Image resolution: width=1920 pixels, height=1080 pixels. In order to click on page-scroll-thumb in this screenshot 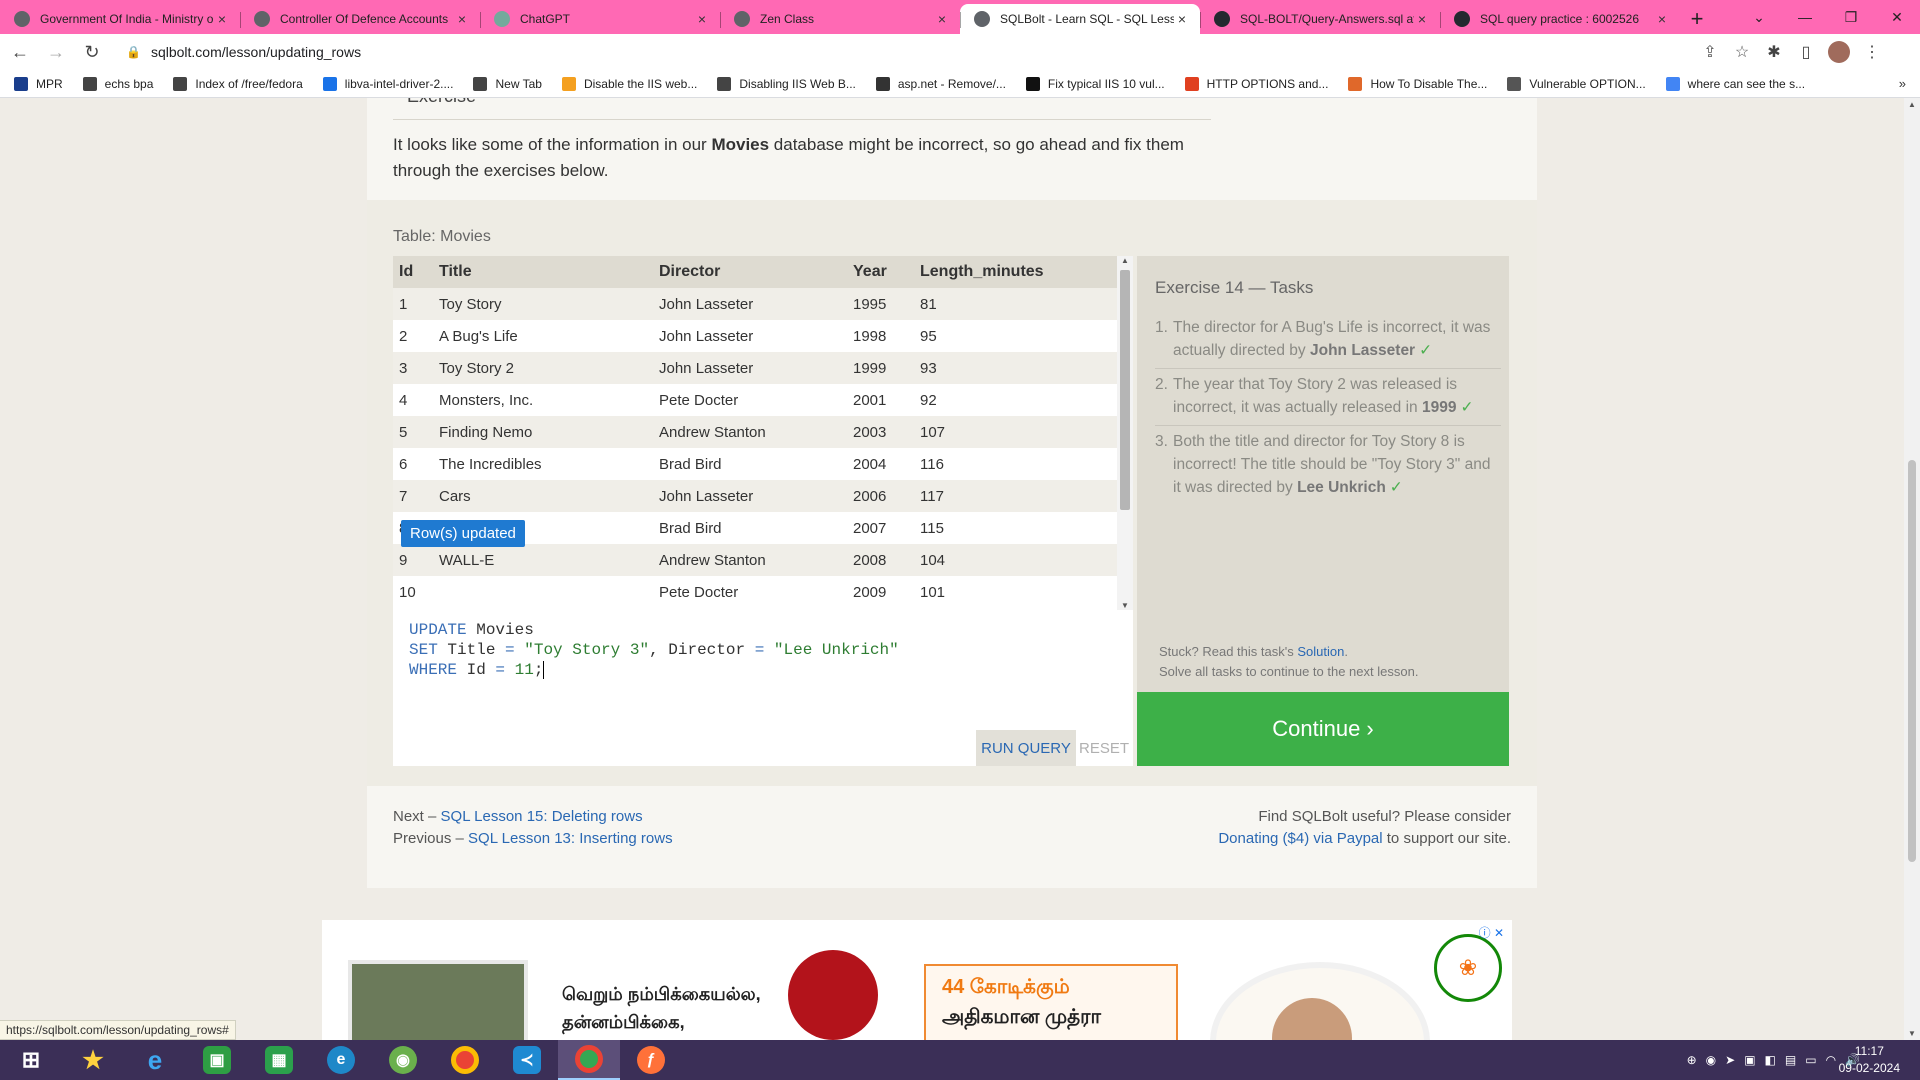, I will do `click(1912, 661)`.